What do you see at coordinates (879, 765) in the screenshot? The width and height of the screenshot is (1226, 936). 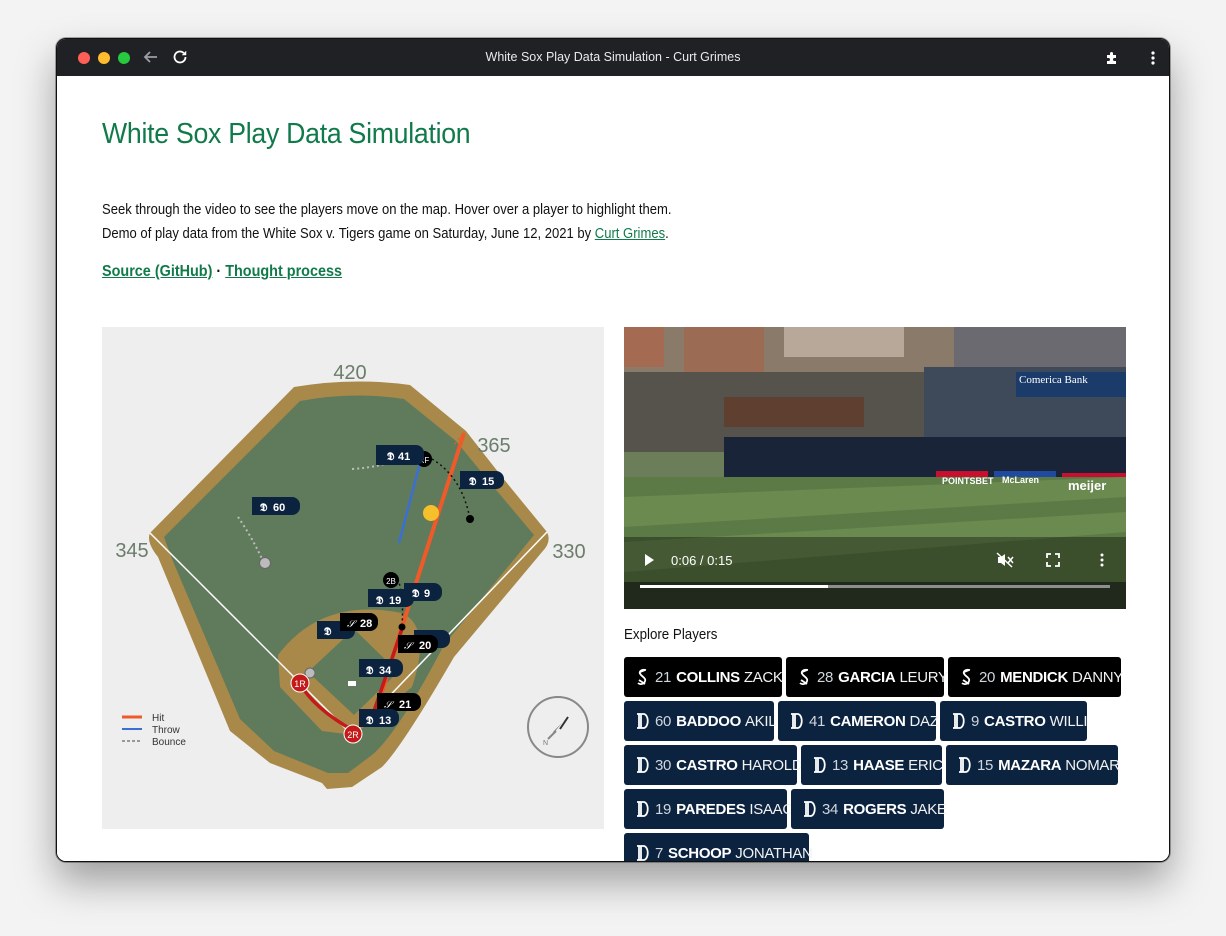 I see `player-last-name: HAASE` at bounding box center [879, 765].